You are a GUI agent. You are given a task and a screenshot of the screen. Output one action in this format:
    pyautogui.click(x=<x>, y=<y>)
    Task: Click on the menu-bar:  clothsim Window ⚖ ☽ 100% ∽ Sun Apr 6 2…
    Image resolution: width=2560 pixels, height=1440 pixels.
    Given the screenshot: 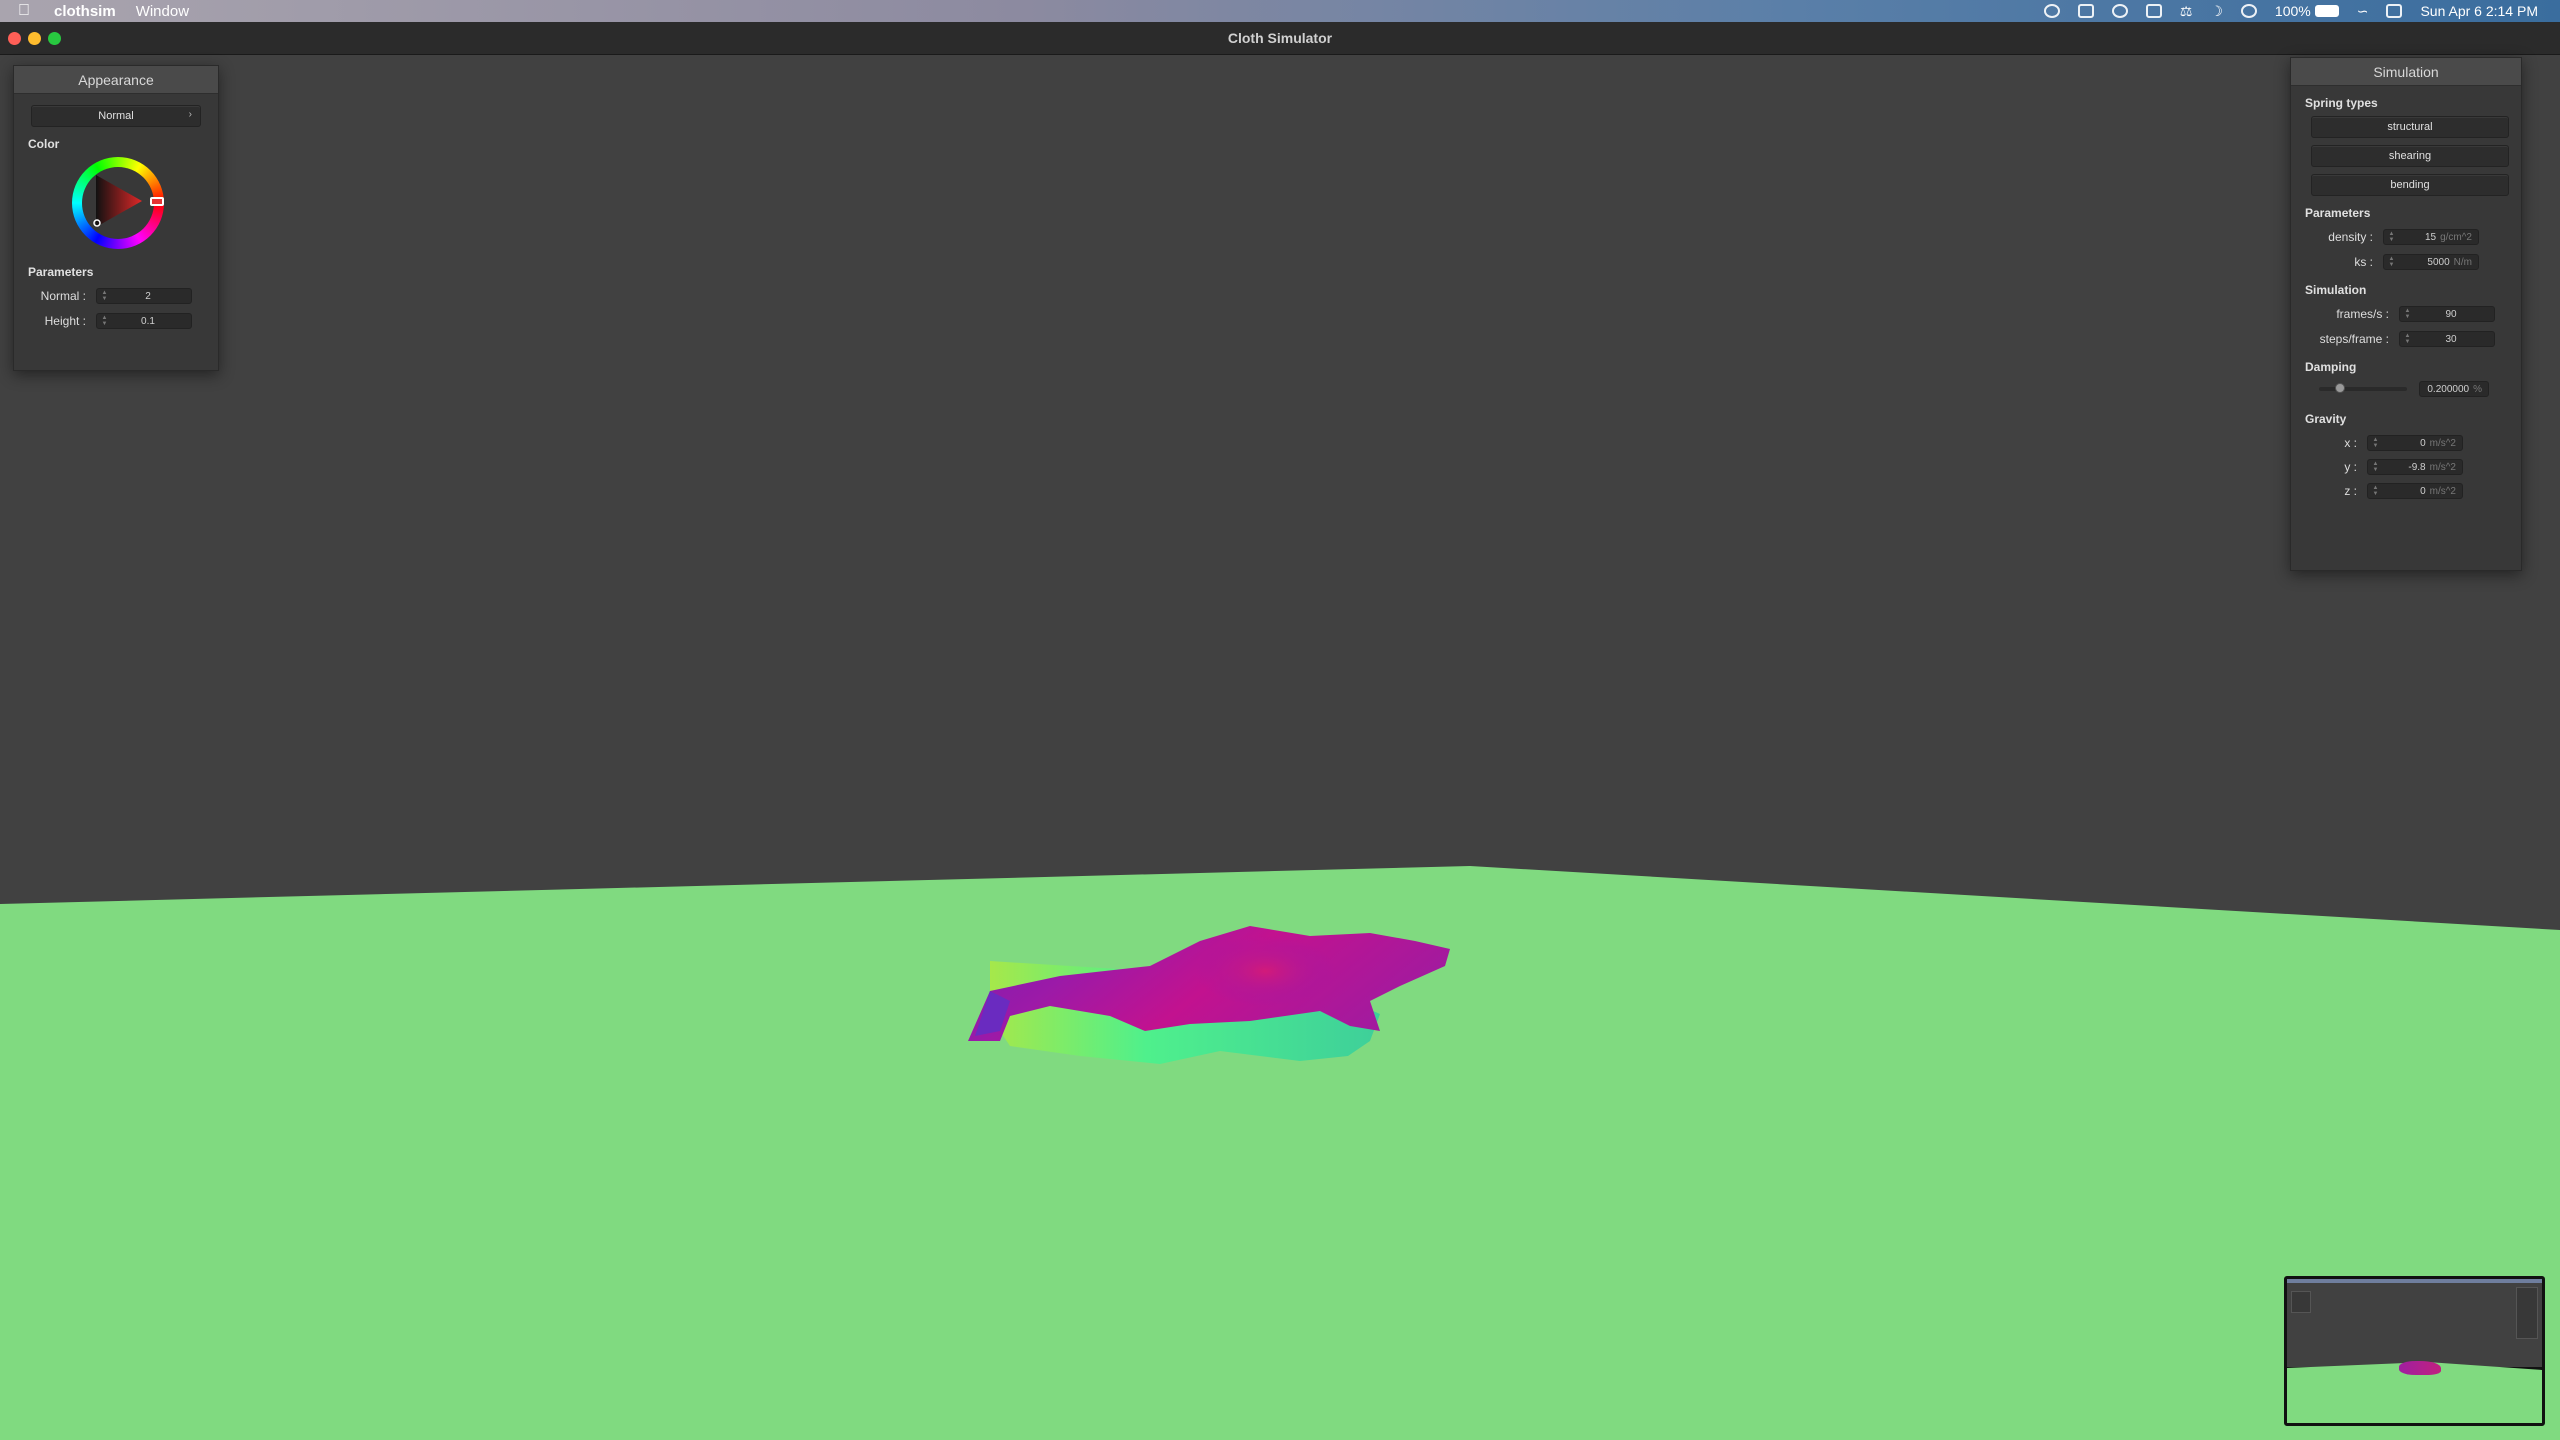 What is the action you would take?
    pyautogui.click(x=1280, y=11)
    